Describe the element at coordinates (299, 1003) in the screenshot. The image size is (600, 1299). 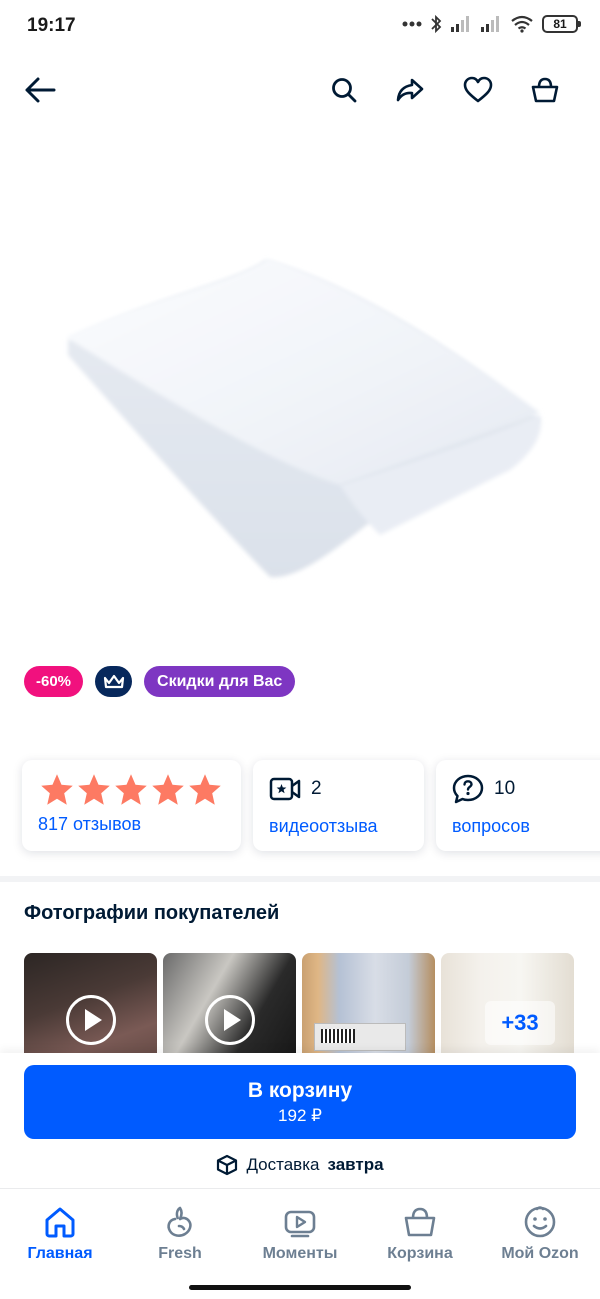
I see `customer-photos-carousel: +33` at that location.